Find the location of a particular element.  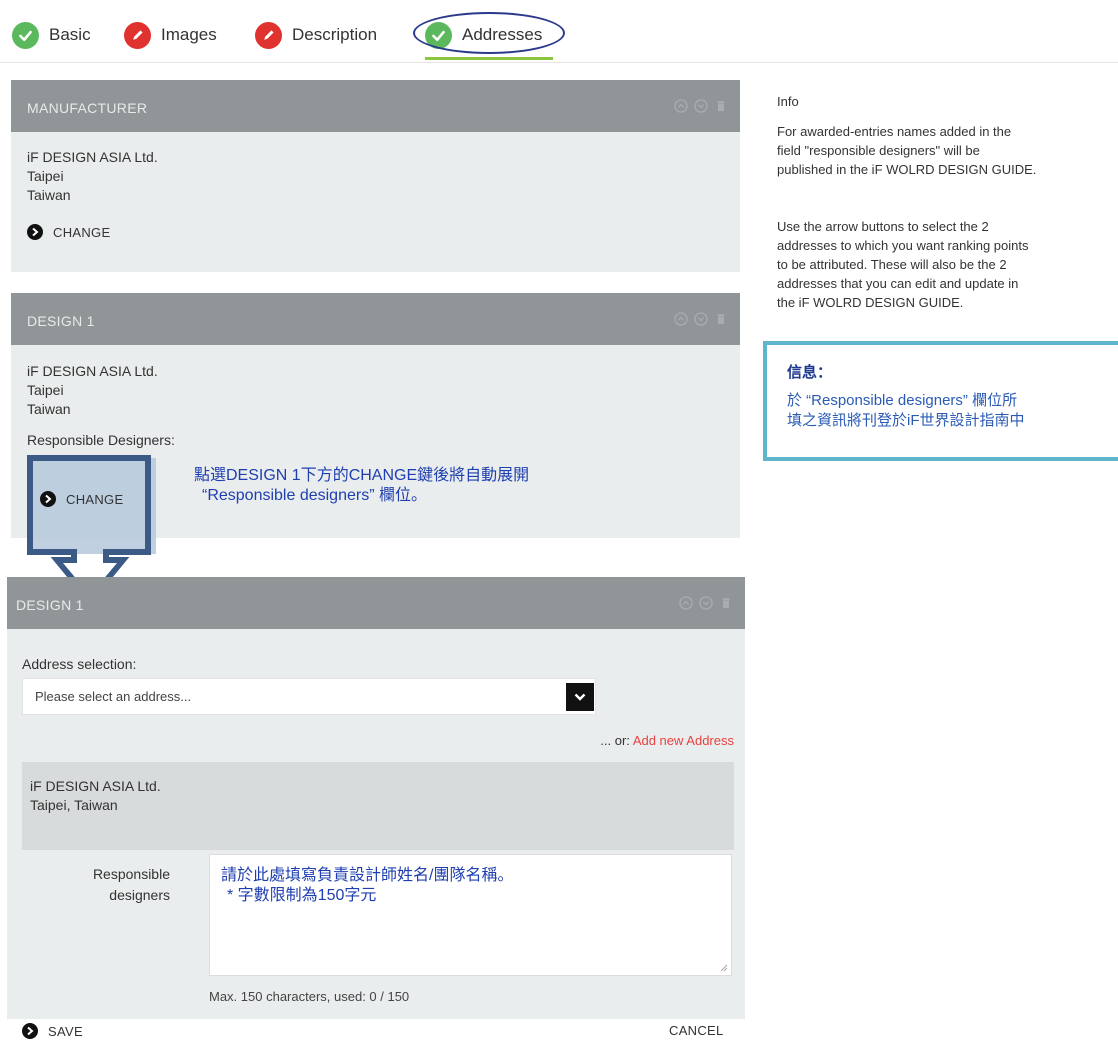

info-line: Use the arrow buttons to select the 2 is located at coordinates (883, 226).